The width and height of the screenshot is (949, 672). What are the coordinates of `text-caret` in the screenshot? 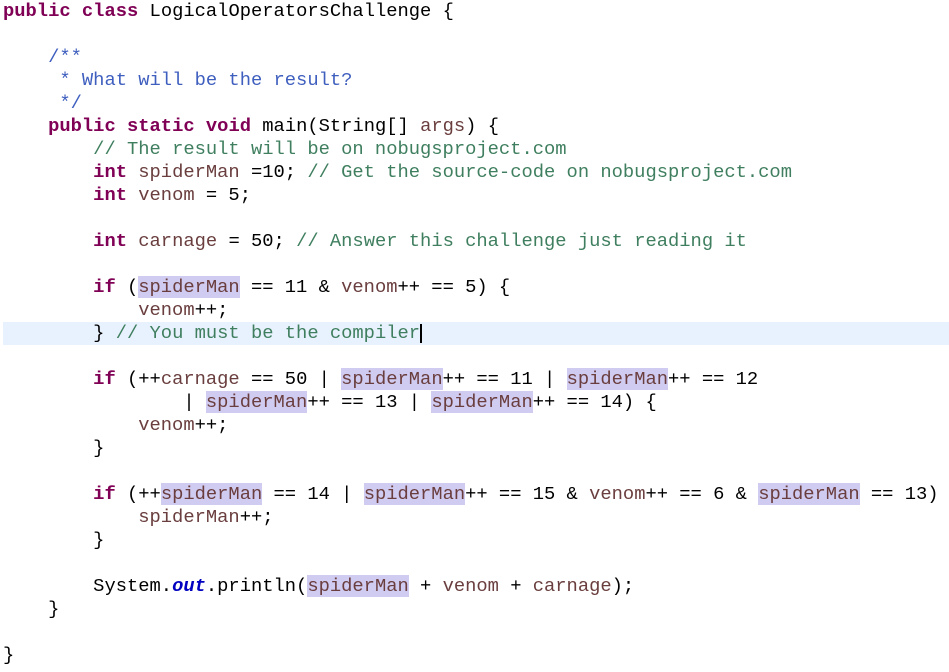 It's located at (421, 333).